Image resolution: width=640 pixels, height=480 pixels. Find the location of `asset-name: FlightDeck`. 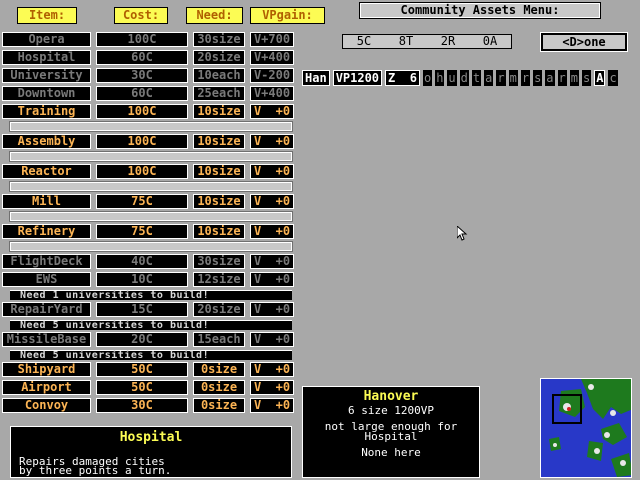

asset-name: FlightDeck is located at coordinates (46, 261).